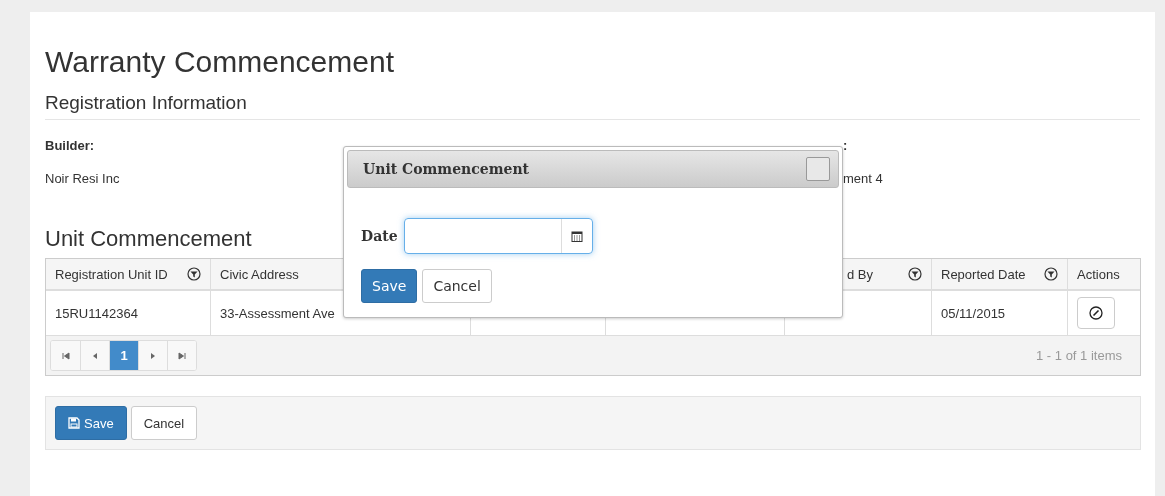 This screenshot has height=496, width=1165. I want to click on calendar-icon, so click(576, 236).